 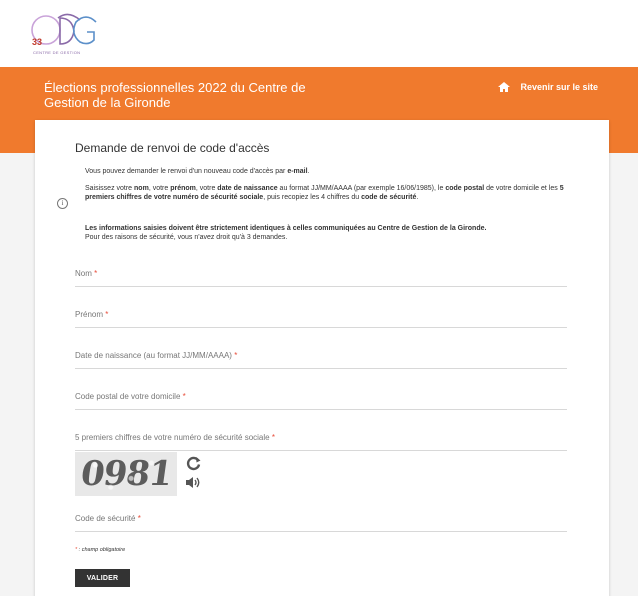 I want to click on info-text: , puis recopiez les 4 chiffres du, so click(x=312, y=197).